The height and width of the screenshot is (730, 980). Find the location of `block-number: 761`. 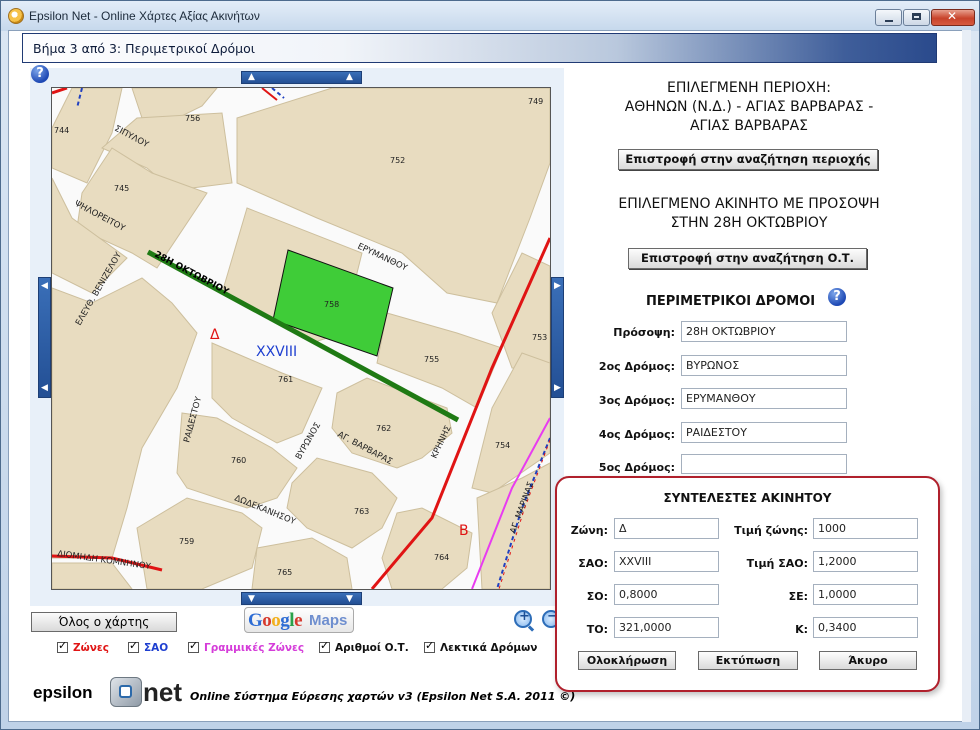

block-number: 761 is located at coordinates (285, 379).